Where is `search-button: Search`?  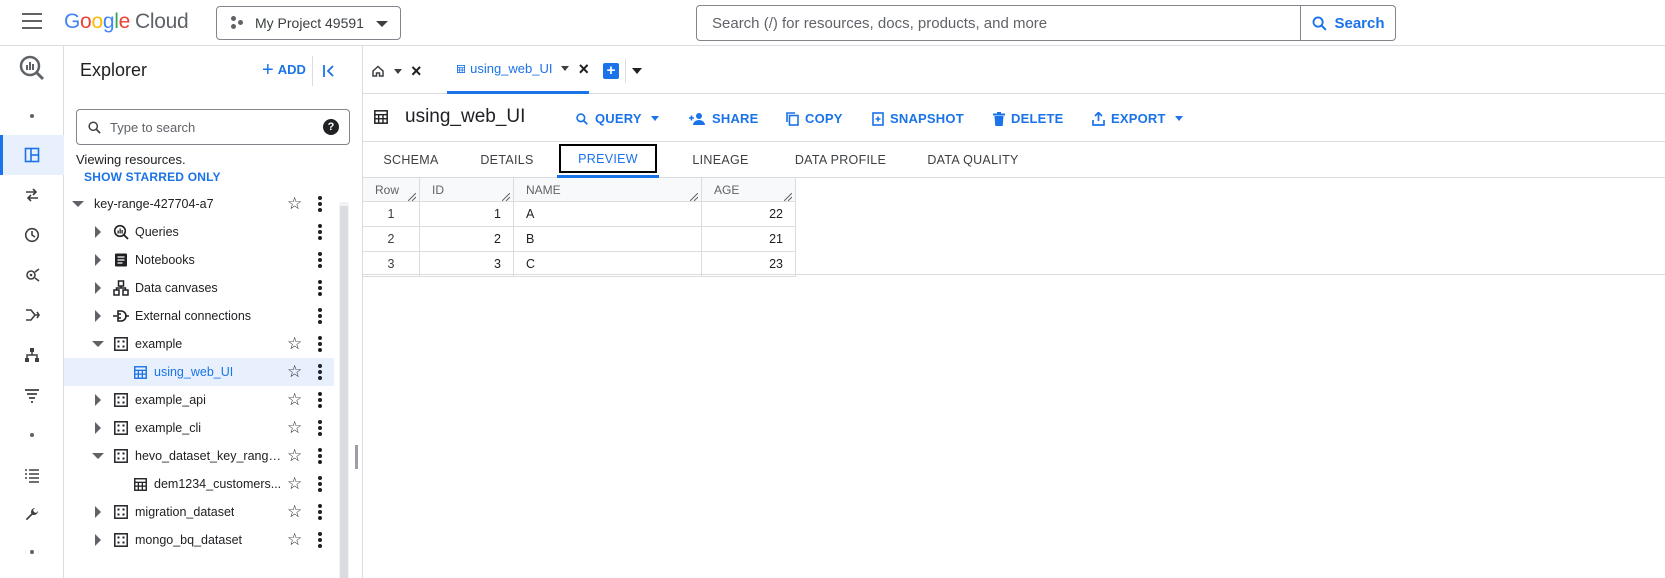
search-button: Search is located at coordinates (1348, 23).